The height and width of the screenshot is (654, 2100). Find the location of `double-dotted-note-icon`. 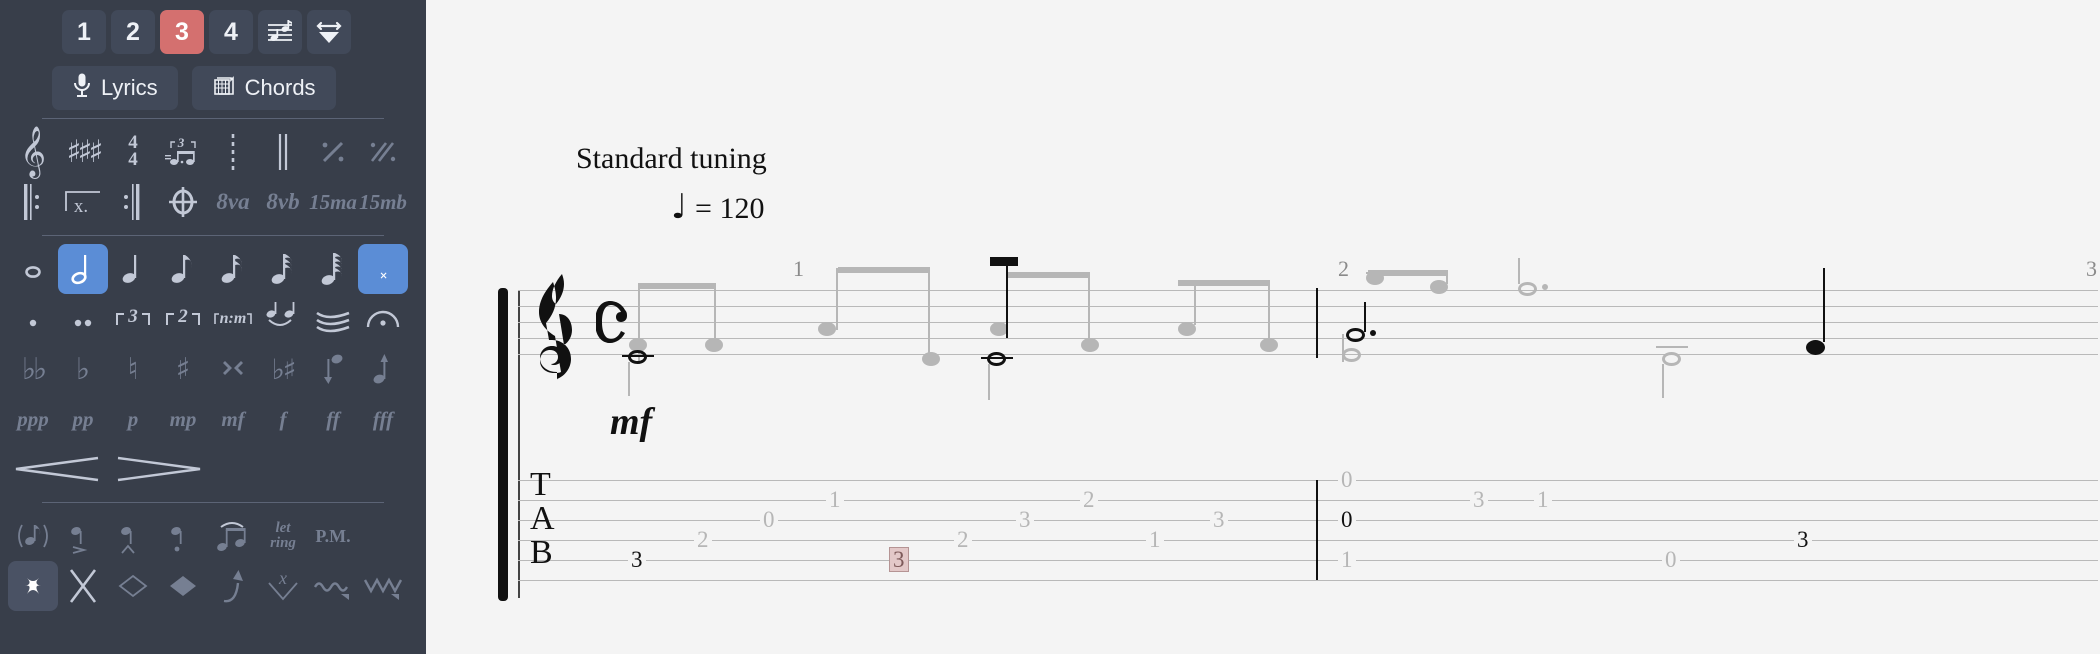

double-dotted-note-icon is located at coordinates (83, 319).